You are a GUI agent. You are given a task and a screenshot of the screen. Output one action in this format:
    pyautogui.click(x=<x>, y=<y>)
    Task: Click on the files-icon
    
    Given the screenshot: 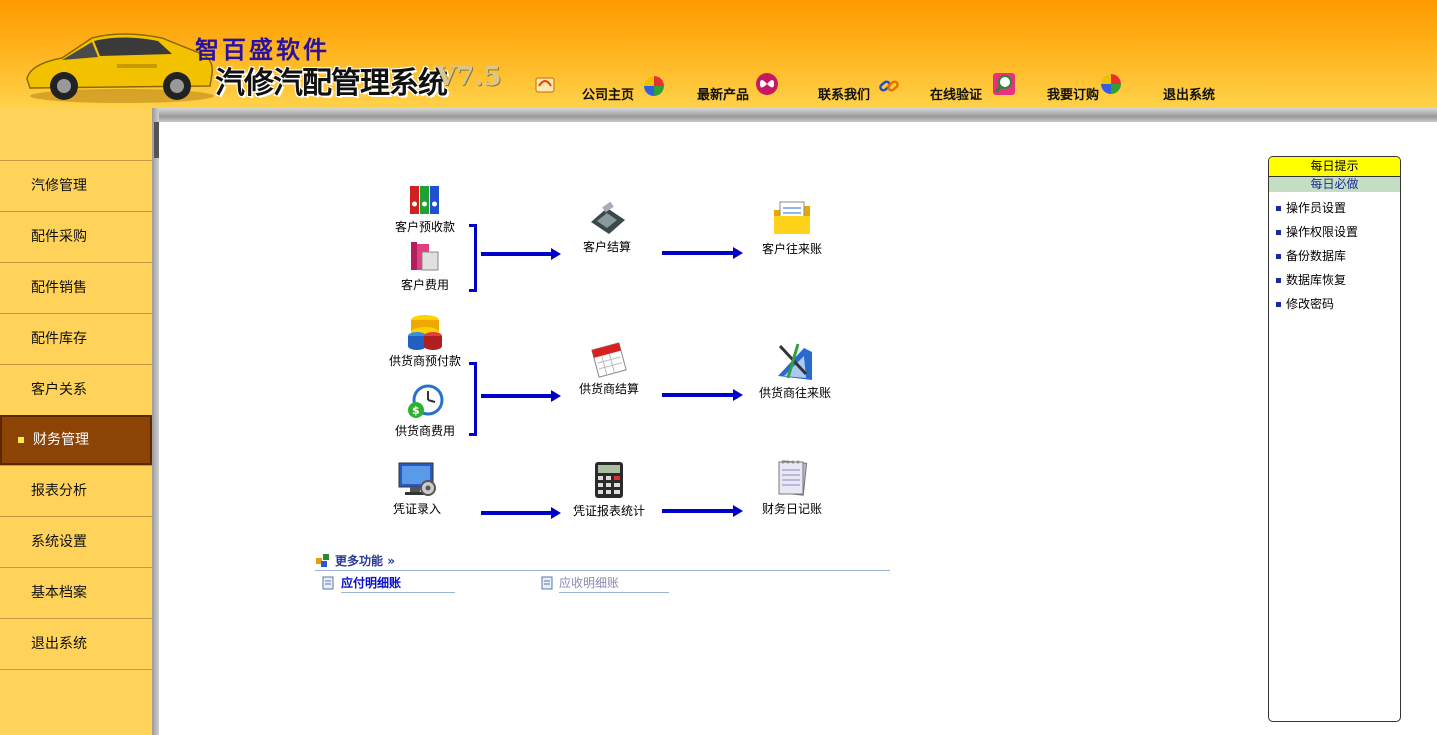 What is the action you would take?
    pyautogui.click(x=425, y=256)
    